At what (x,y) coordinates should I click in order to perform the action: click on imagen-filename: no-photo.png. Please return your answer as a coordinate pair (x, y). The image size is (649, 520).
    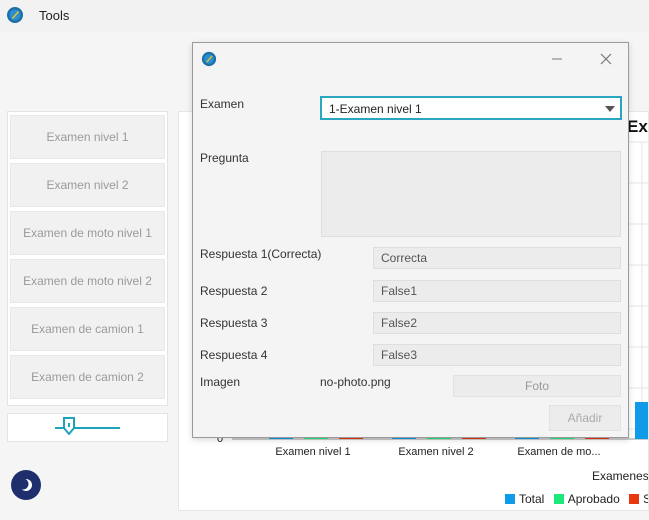
    Looking at the image, I should click on (355, 382).